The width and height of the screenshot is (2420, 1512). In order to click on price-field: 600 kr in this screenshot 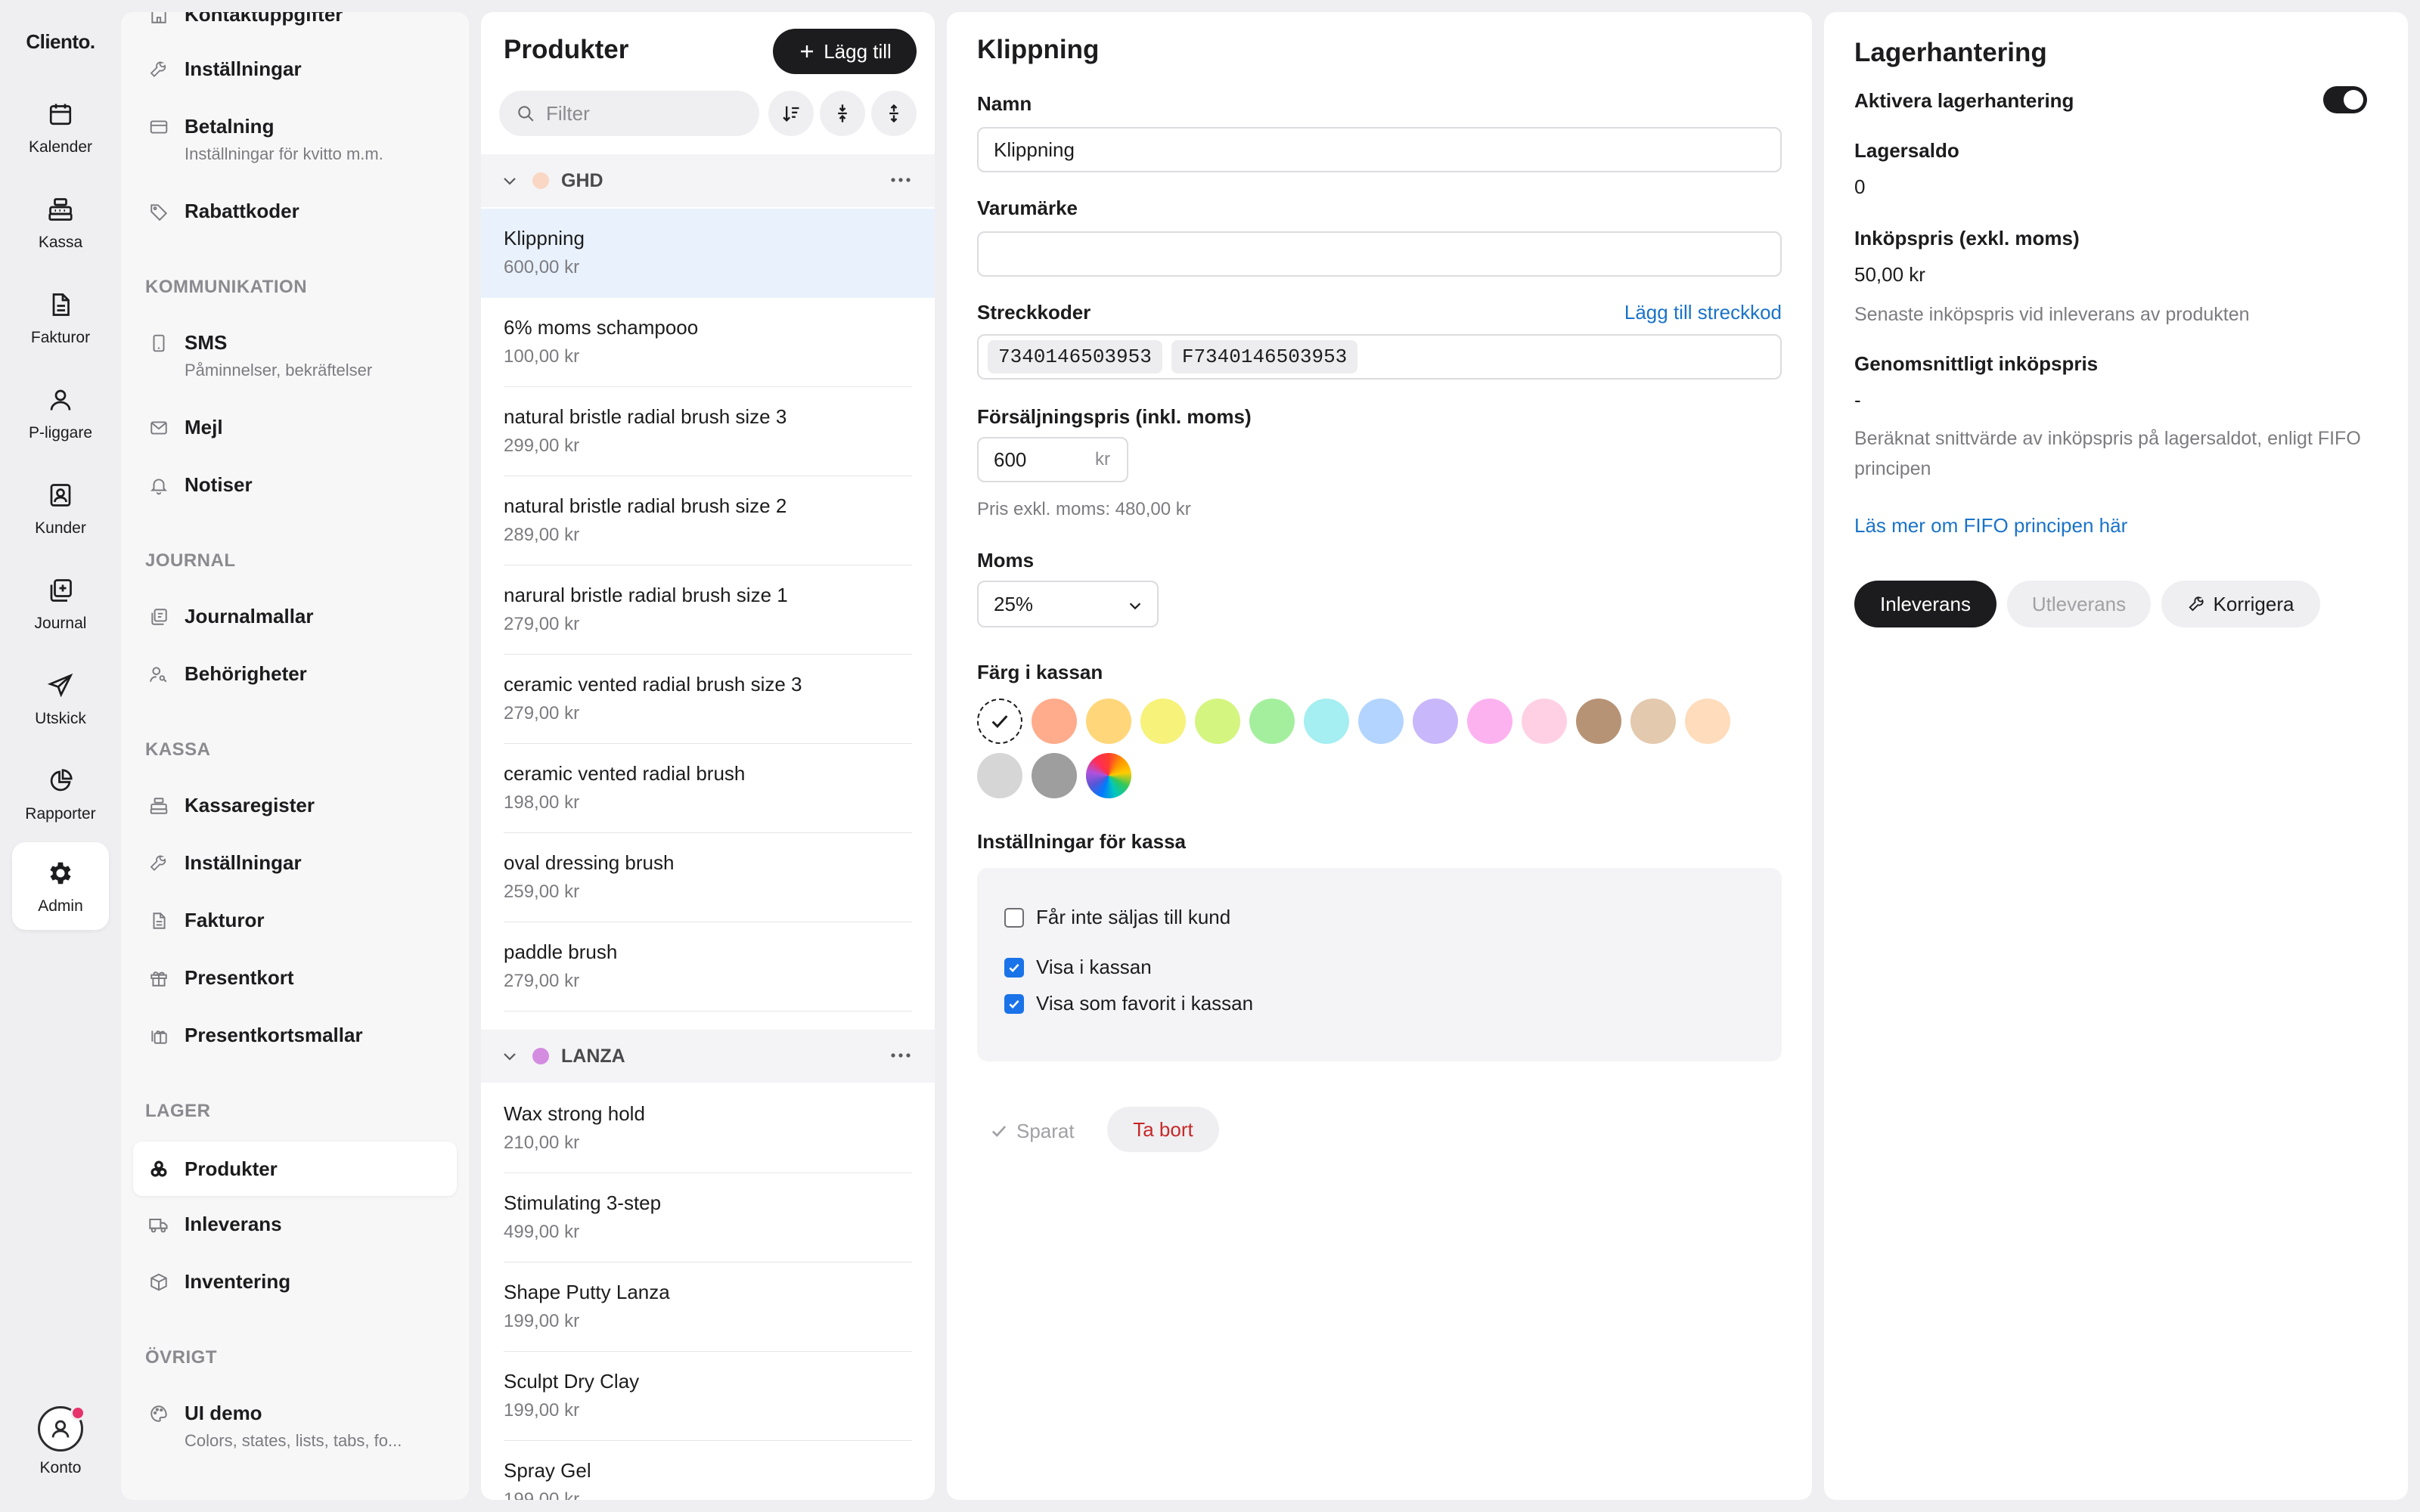, I will do `click(1052, 459)`.